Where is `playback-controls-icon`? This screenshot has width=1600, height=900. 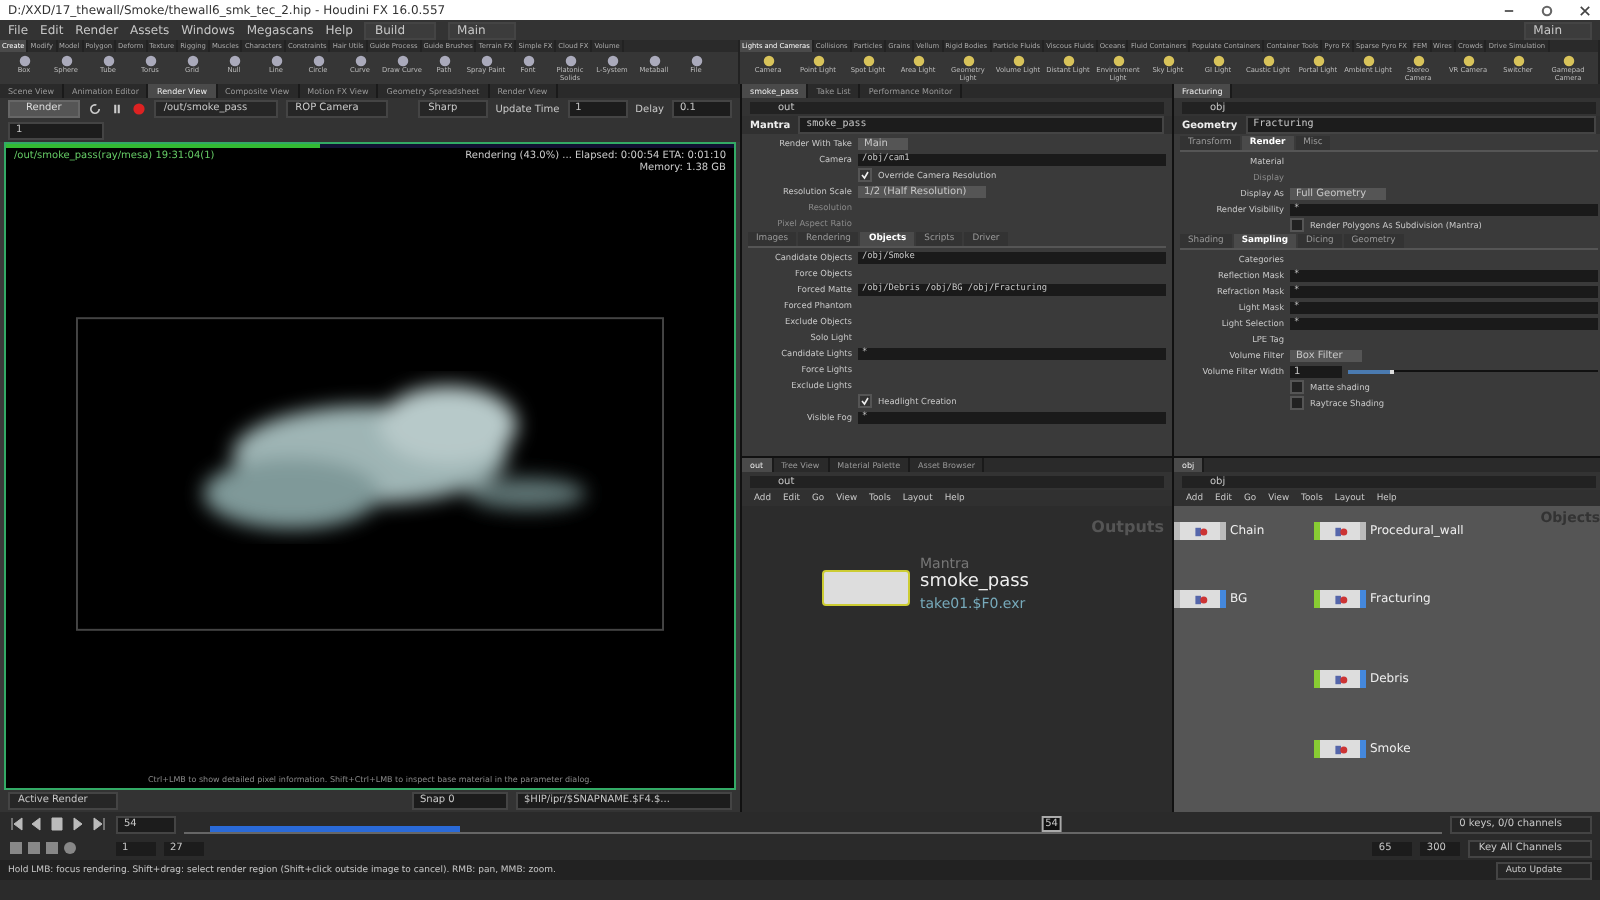
playback-controls-icon is located at coordinates (58, 824).